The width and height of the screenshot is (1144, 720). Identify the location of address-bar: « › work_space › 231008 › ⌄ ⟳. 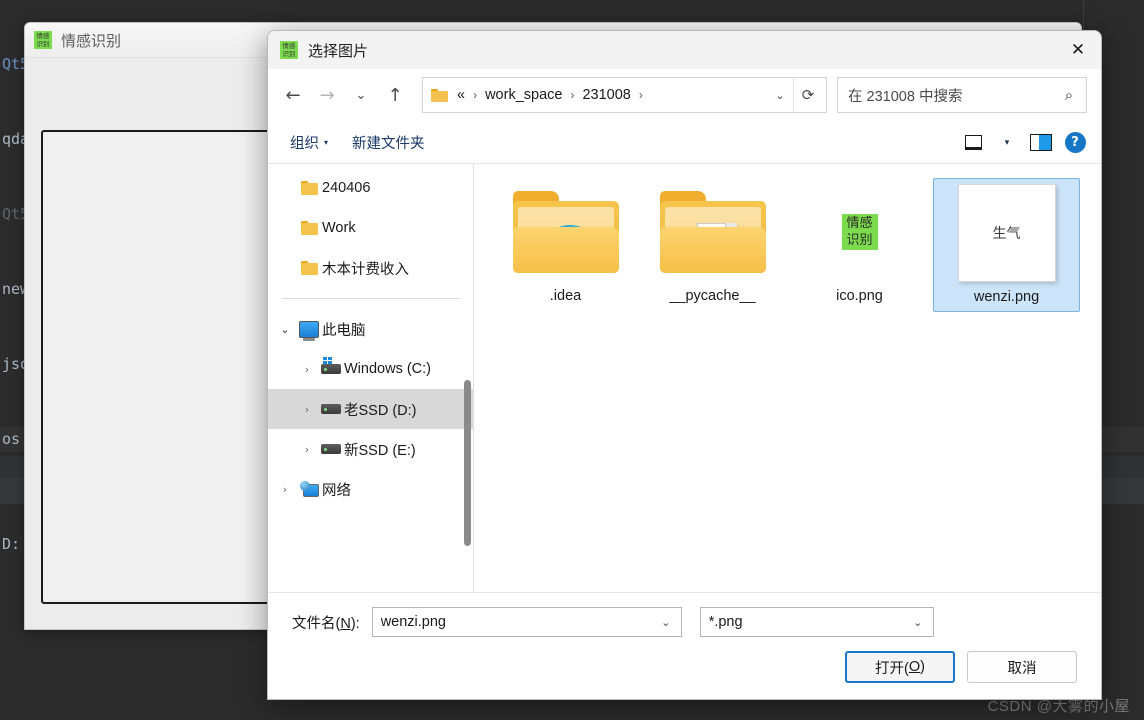
(624, 95).